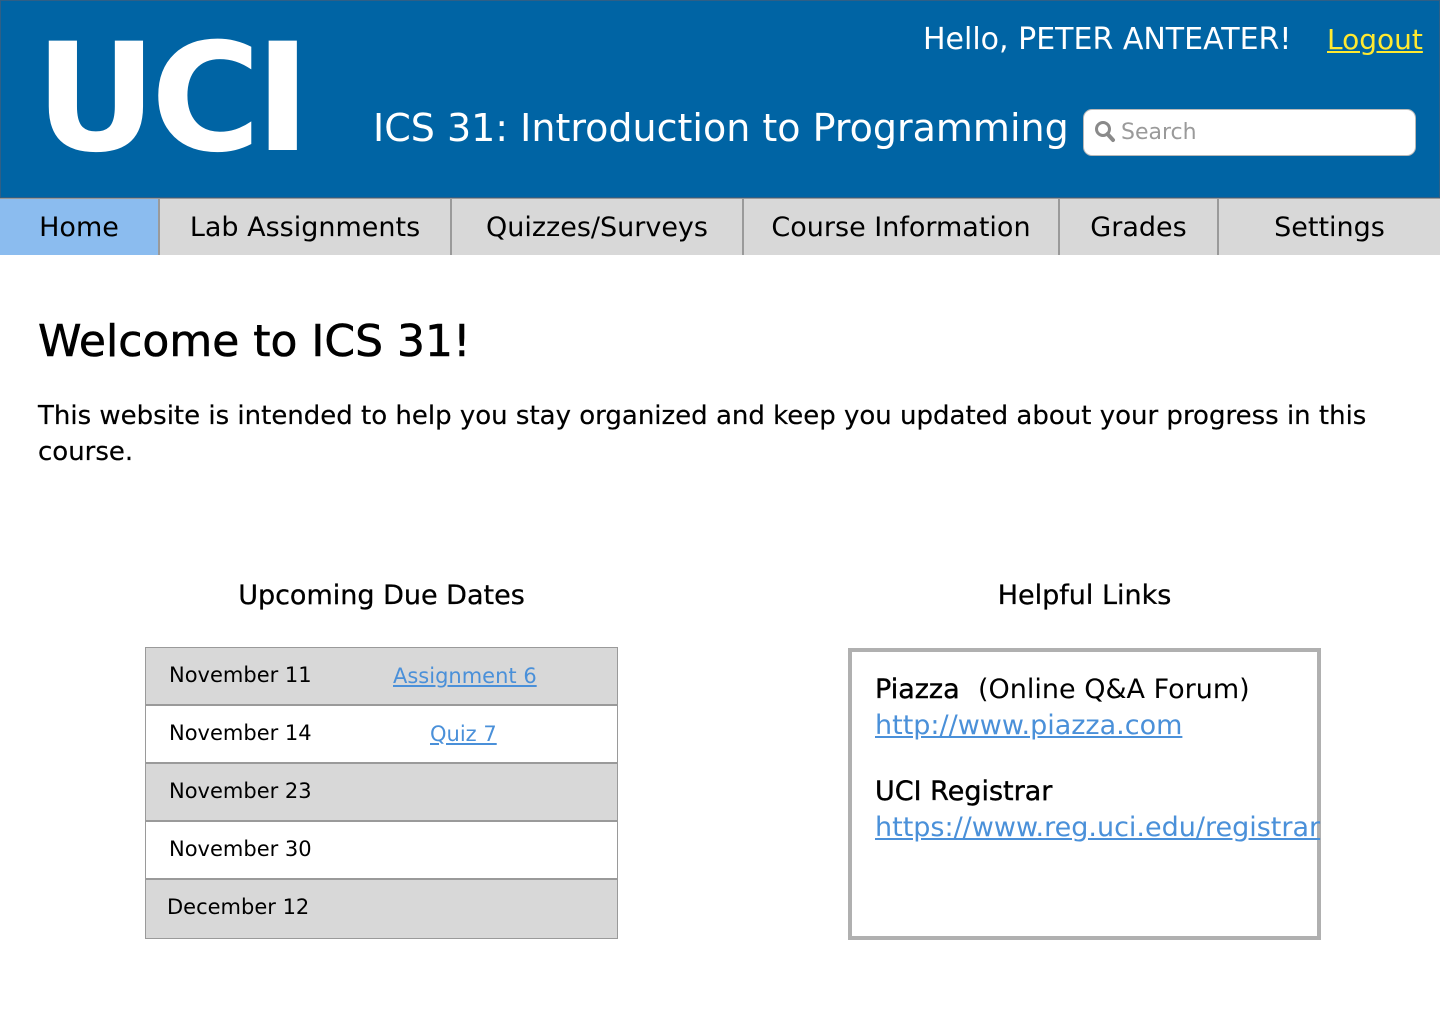  Describe the element at coordinates (381, 735) in the screenshot. I see `table-row: November 14 Quiz 7` at that location.